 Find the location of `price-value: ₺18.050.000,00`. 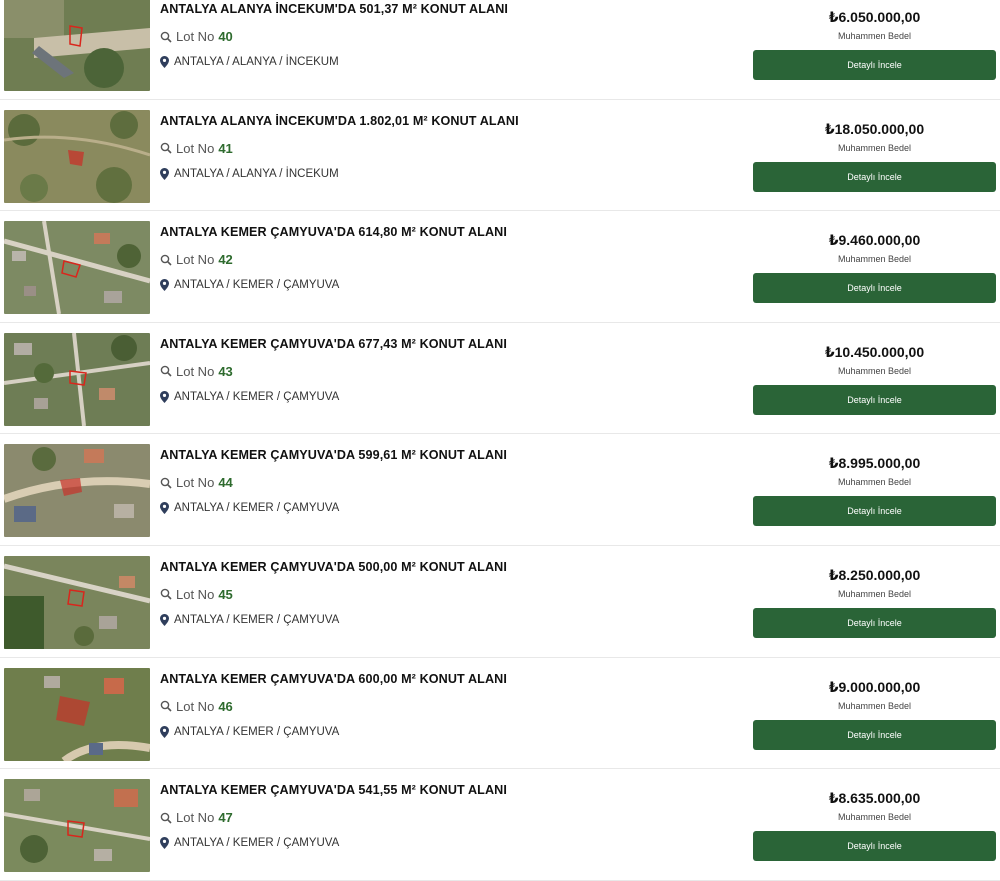

price-value: ₺18.050.000,00 is located at coordinates (874, 128).